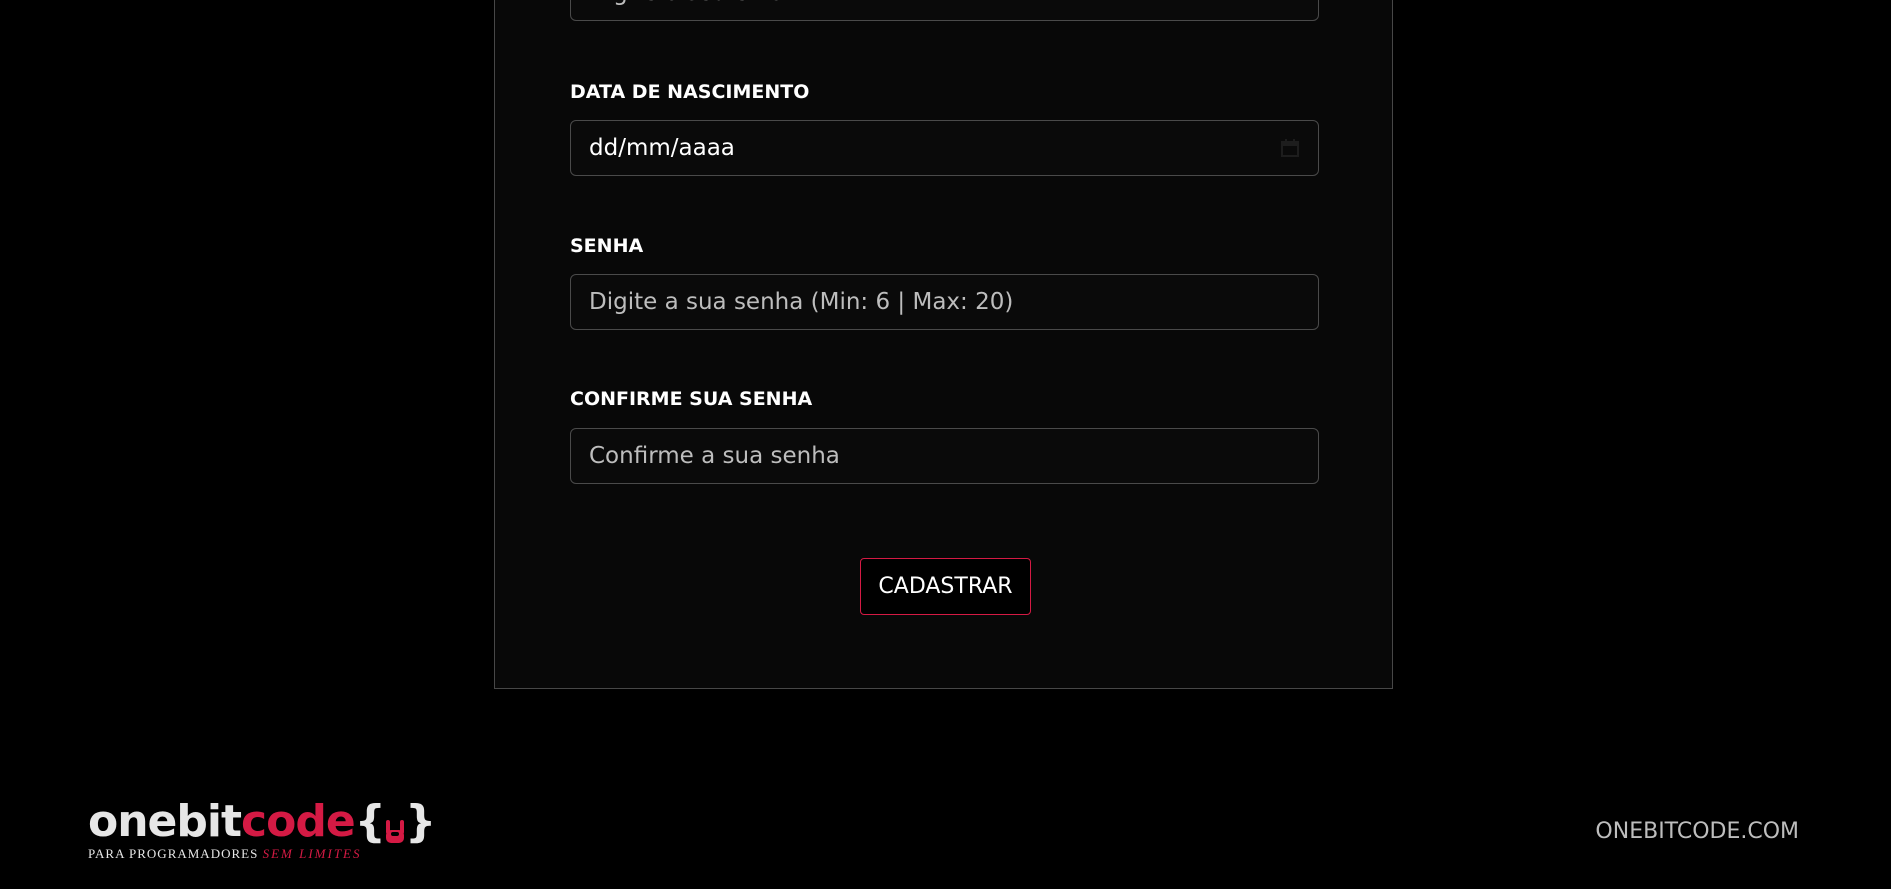 This screenshot has width=1891, height=889. I want to click on confirm-password-label: CONFIRME SUA SENHA, so click(691, 399).